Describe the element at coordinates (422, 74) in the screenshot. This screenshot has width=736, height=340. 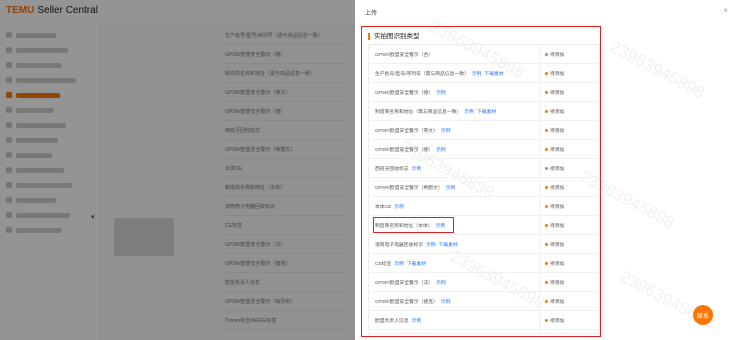
I see `label-type-text: 生产批号/型号/序列号（需与商品信息一致）` at that location.